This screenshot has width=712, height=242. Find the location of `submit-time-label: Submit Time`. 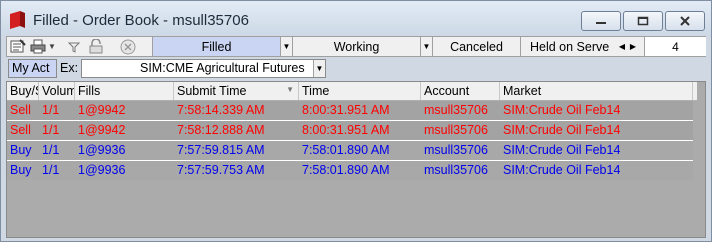

submit-time-label: Submit Time is located at coordinates (212, 91).